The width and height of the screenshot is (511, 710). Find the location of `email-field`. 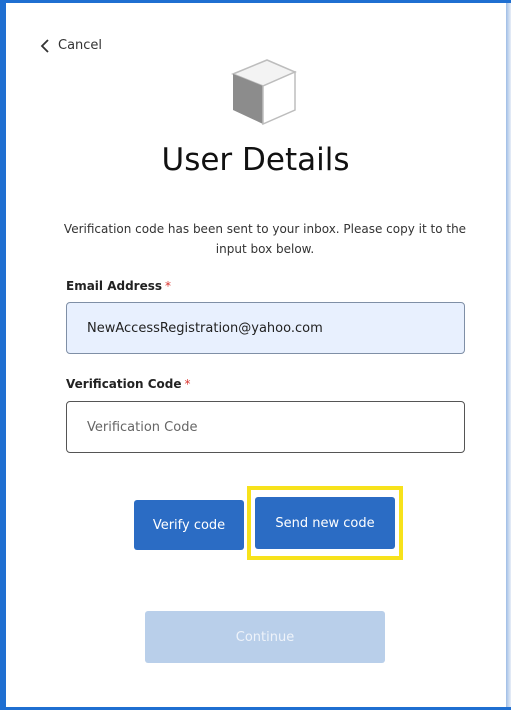

email-field is located at coordinates (265, 328).